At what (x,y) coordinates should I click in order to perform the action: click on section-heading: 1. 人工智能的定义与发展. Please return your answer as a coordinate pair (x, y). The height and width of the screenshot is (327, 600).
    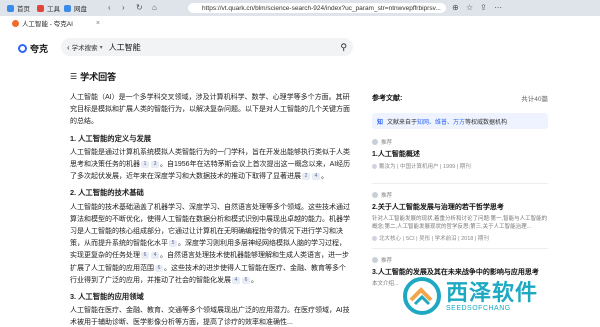
    Looking at the image, I should click on (111, 138).